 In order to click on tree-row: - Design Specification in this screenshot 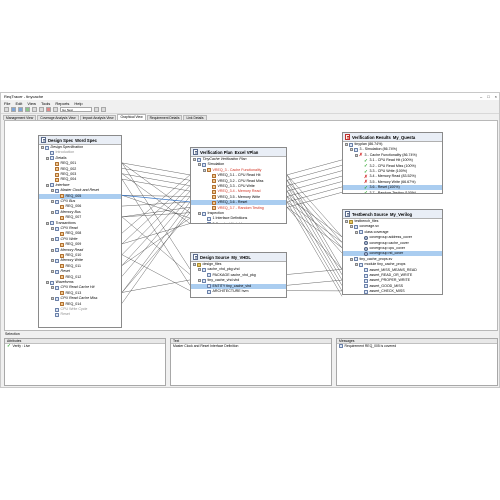, I will do `click(80, 147)`.